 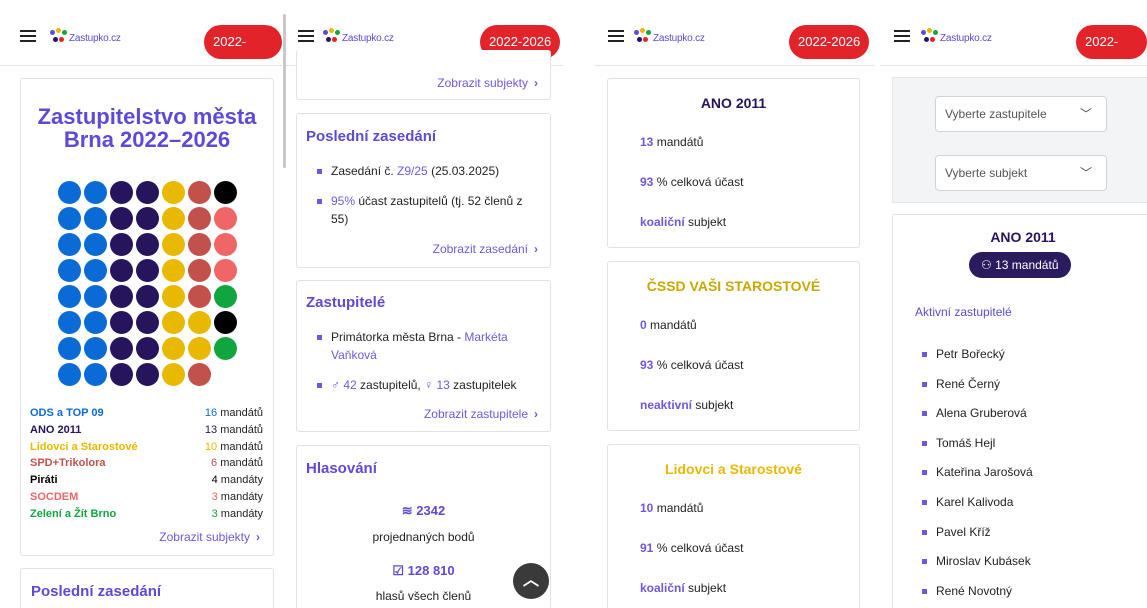 What do you see at coordinates (1030, 472) in the screenshot?
I see `member-item: Kateřina Jarošová` at bounding box center [1030, 472].